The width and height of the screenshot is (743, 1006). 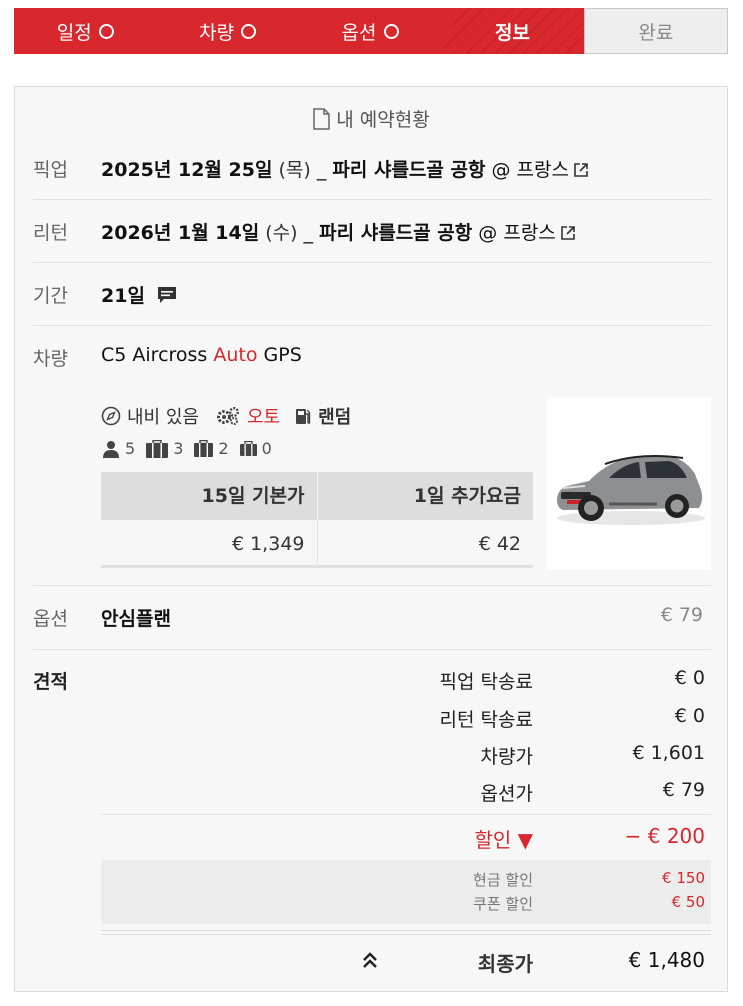 What do you see at coordinates (50, 296) in the screenshot?
I see `period-label: 기간` at bounding box center [50, 296].